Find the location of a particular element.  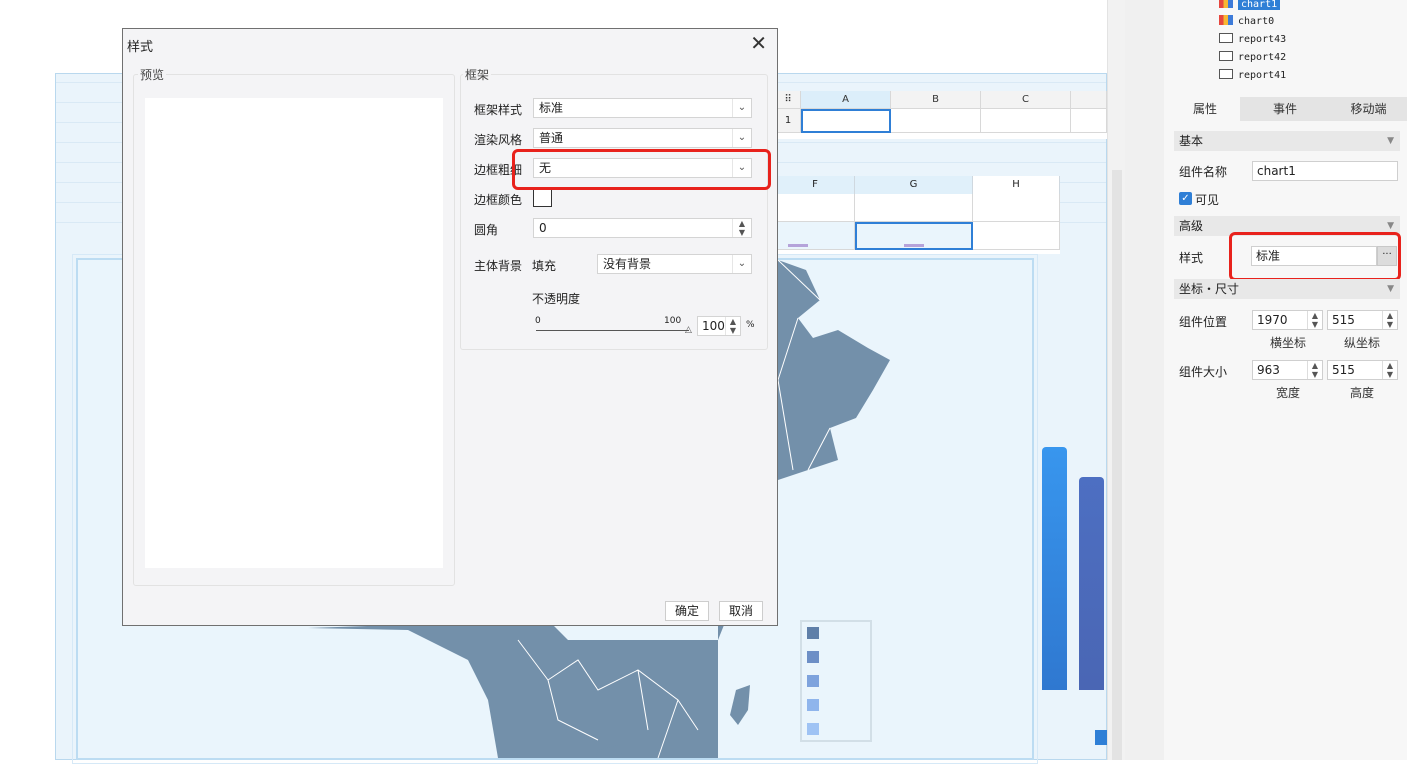

section-coords: 坐标・尺寸 ▼ is located at coordinates (1287, 289).